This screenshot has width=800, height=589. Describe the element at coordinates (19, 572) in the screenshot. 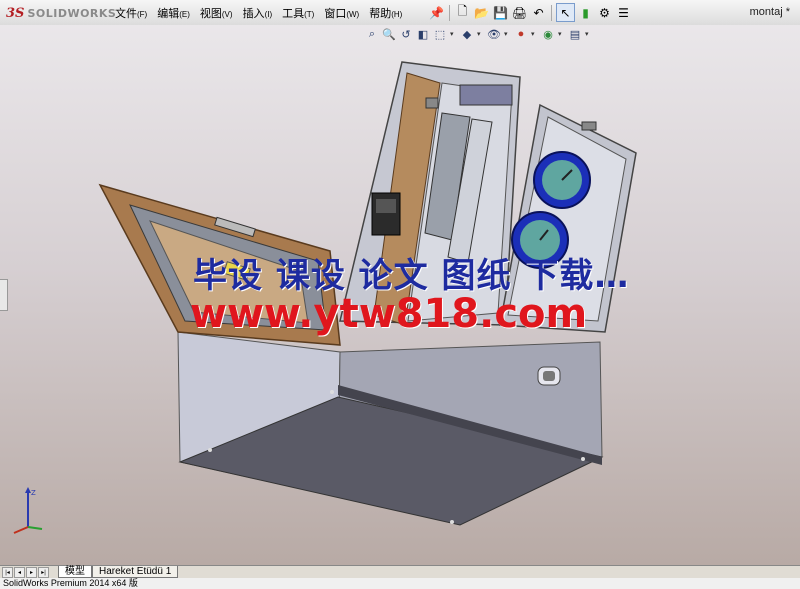

I see `prev-tab-icon: ◂` at that location.